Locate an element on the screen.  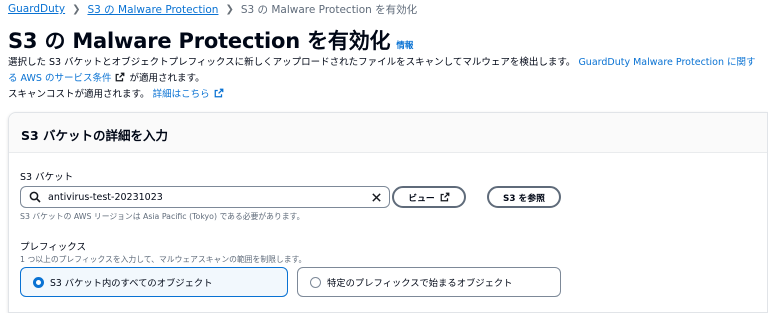
container-header: S3 バケットの詳細を入力 is located at coordinates (388, 133).